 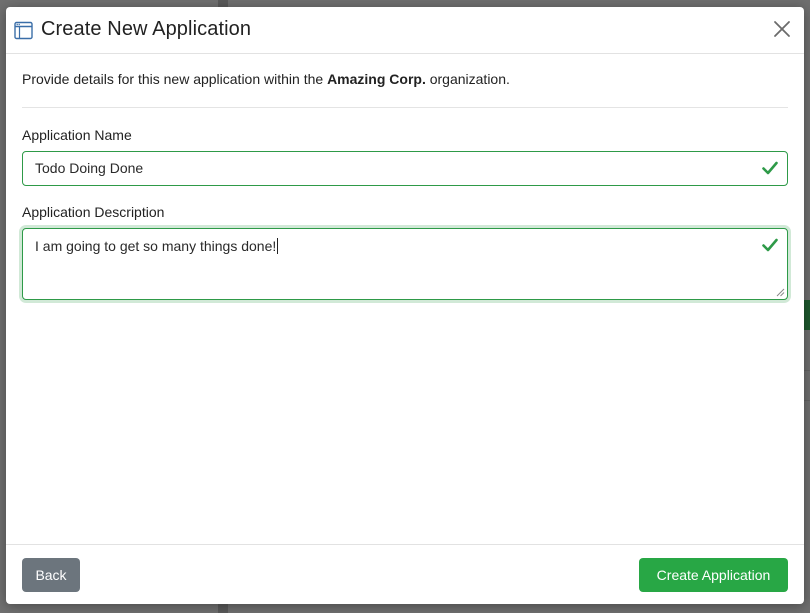 What do you see at coordinates (278, 246) in the screenshot?
I see `text-caret` at bounding box center [278, 246].